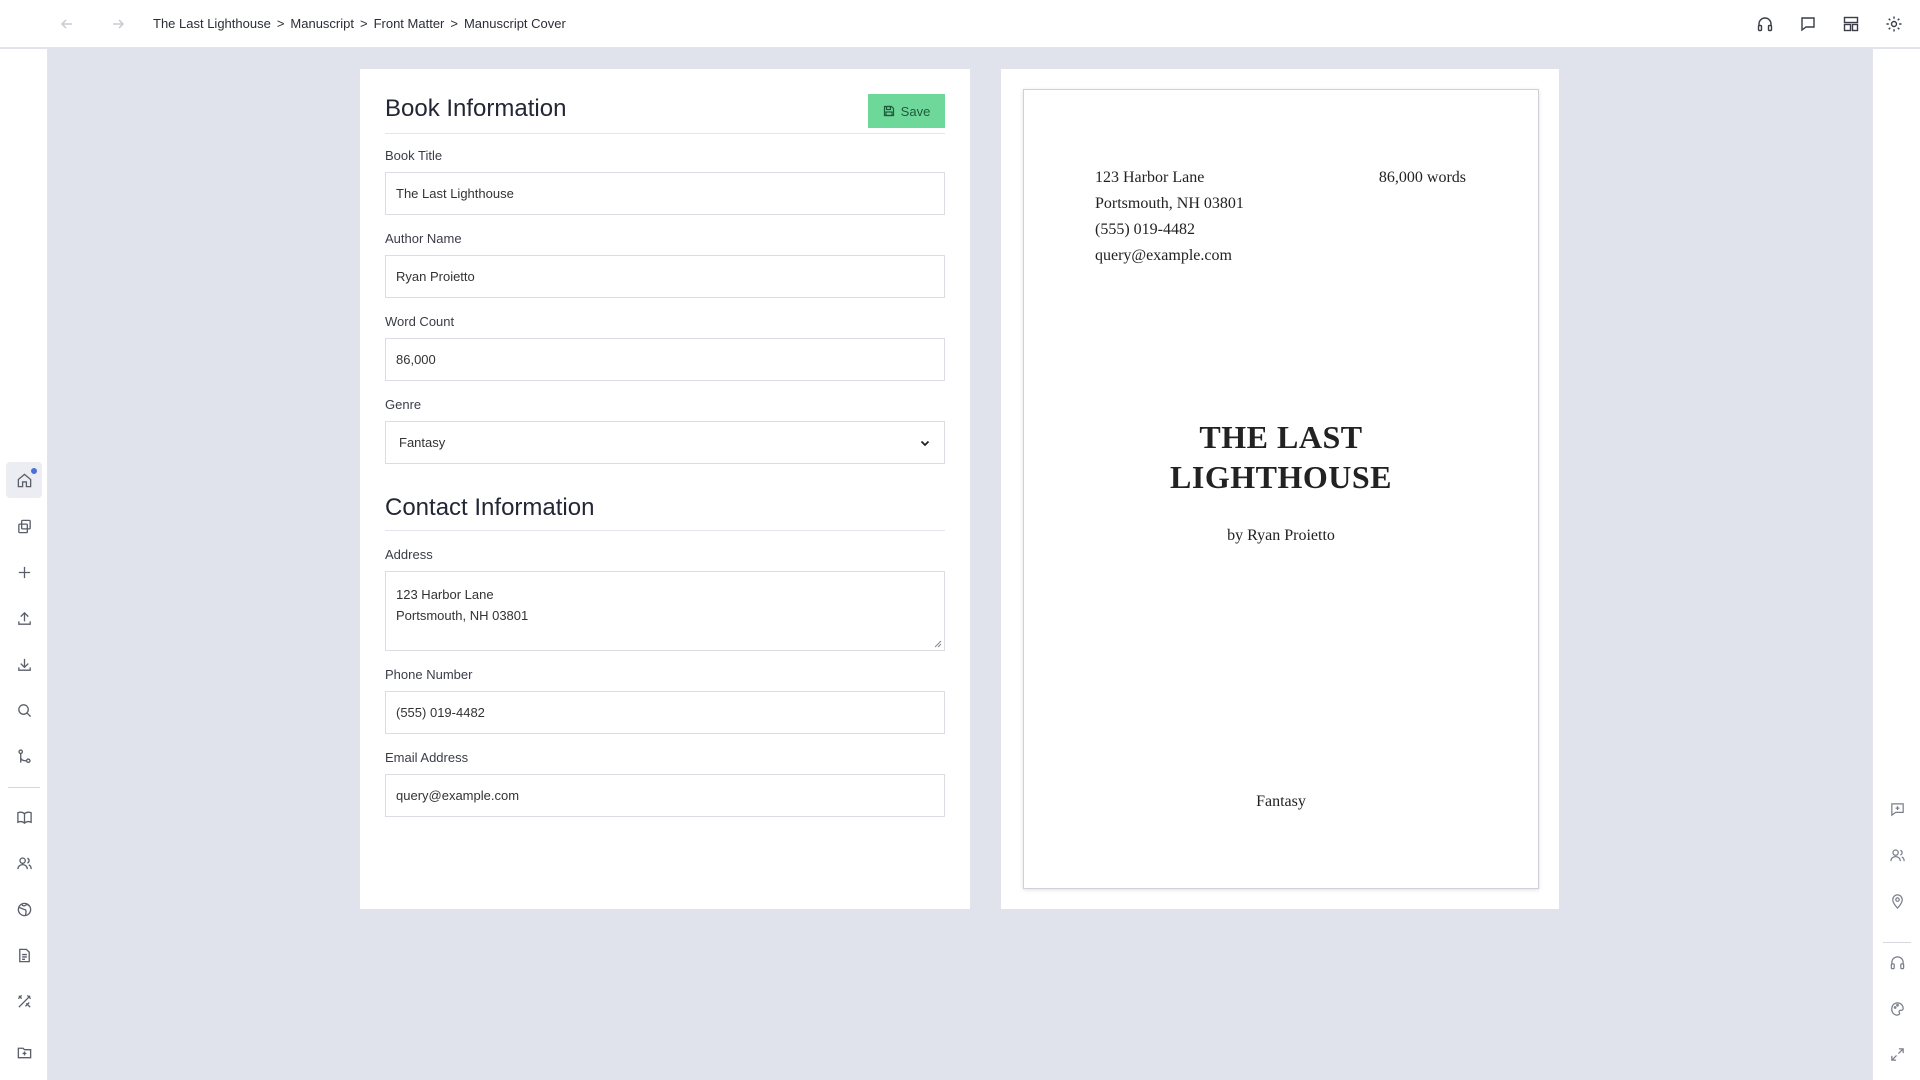 This screenshot has height=1080, width=1920. What do you see at coordinates (1896, 564) in the screenshot?
I see `right-sidebar` at bounding box center [1896, 564].